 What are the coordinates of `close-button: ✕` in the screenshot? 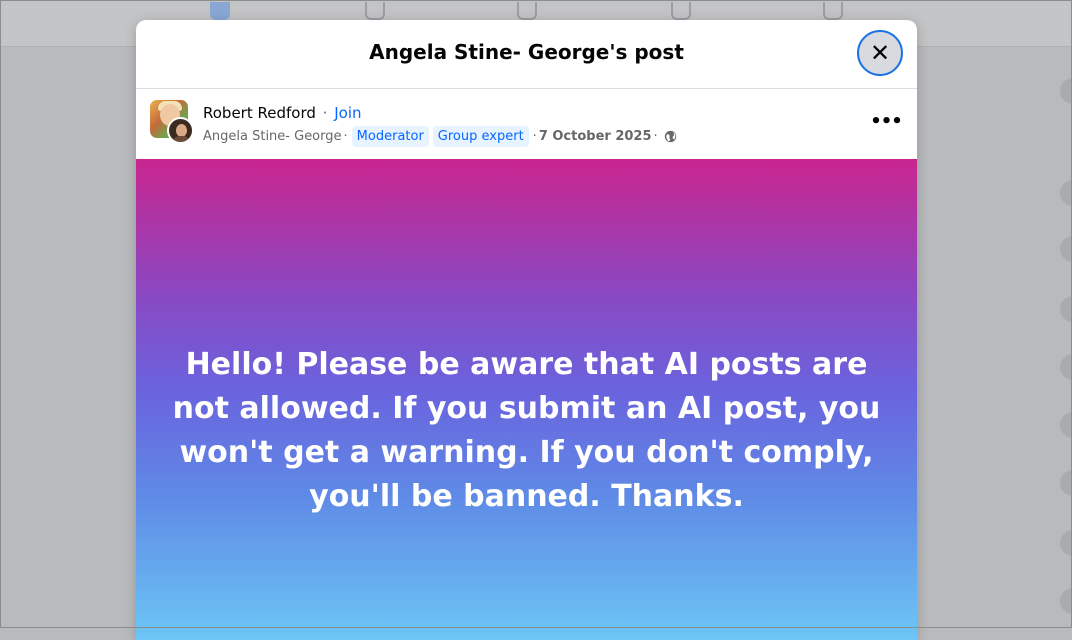 It's located at (880, 53).